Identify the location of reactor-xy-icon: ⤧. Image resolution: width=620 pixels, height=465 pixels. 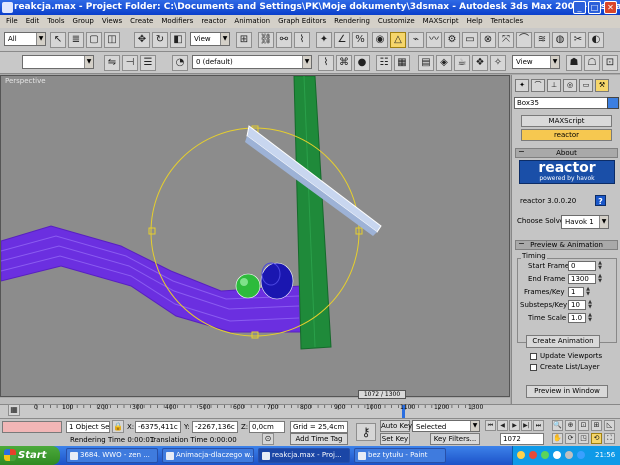
(506, 40).